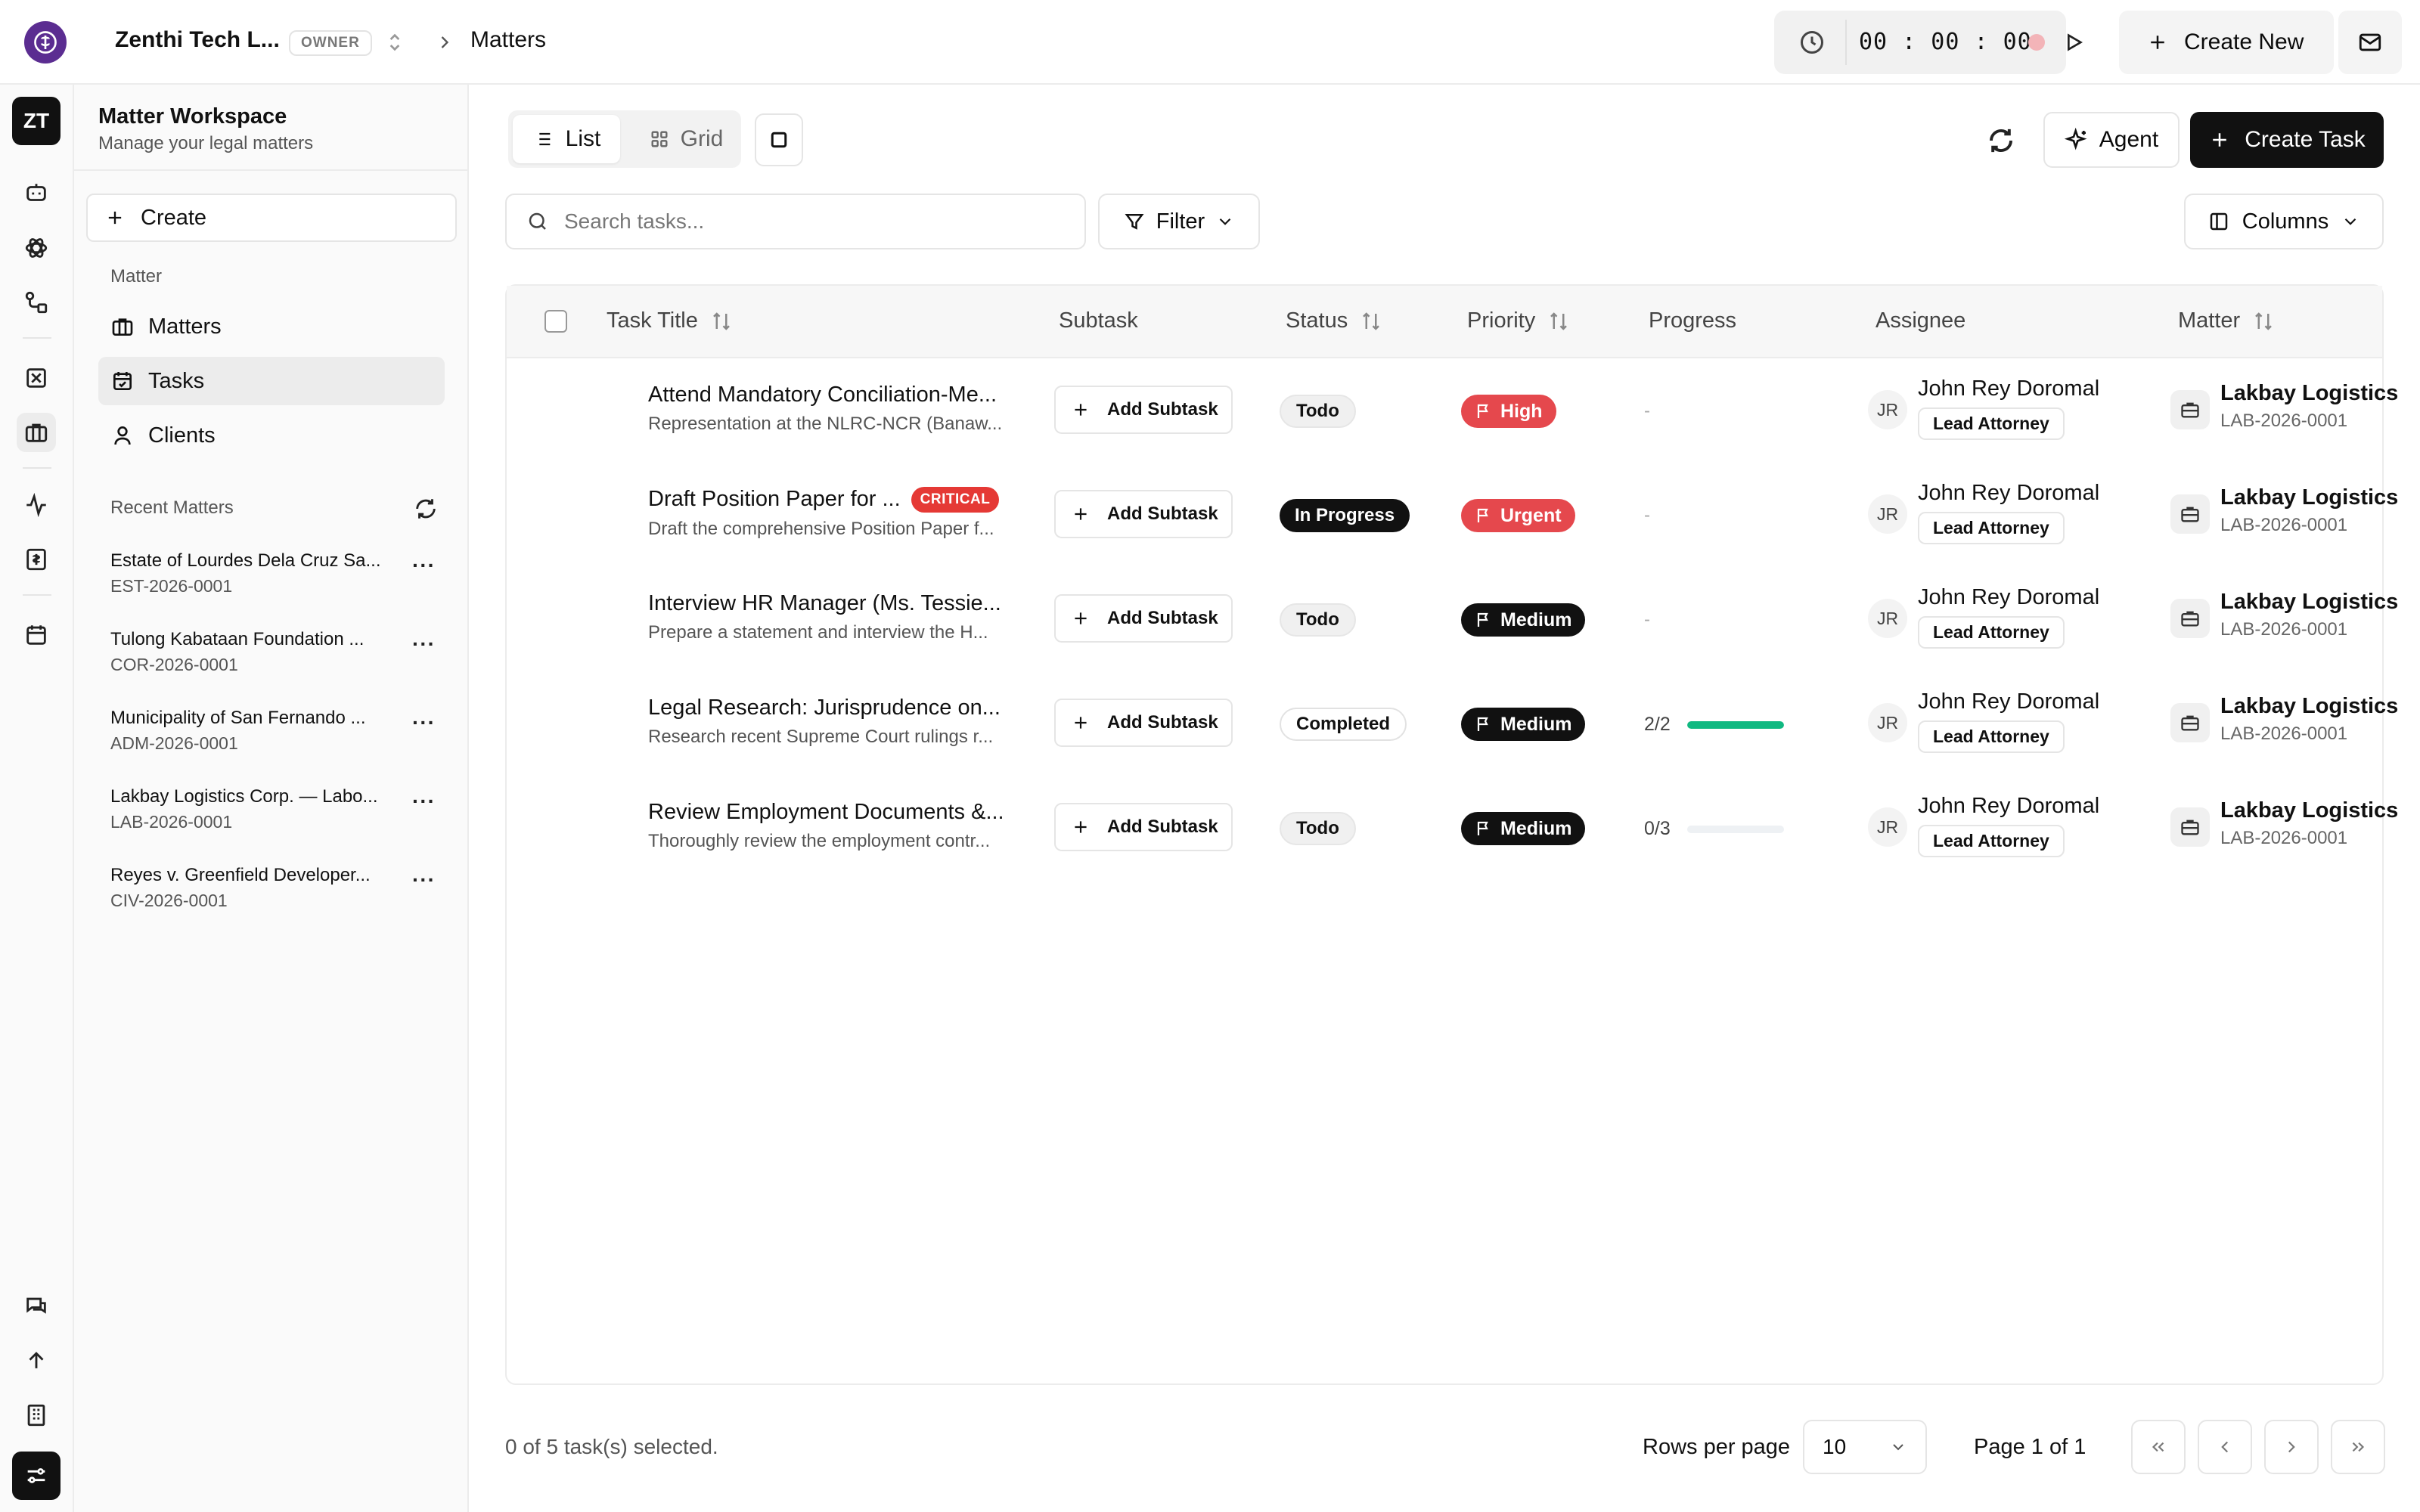 This screenshot has width=2420, height=1512. What do you see at coordinates (36, 1415) in the screenshot?
I see `building-icon` at bounding box center [36, 1415].